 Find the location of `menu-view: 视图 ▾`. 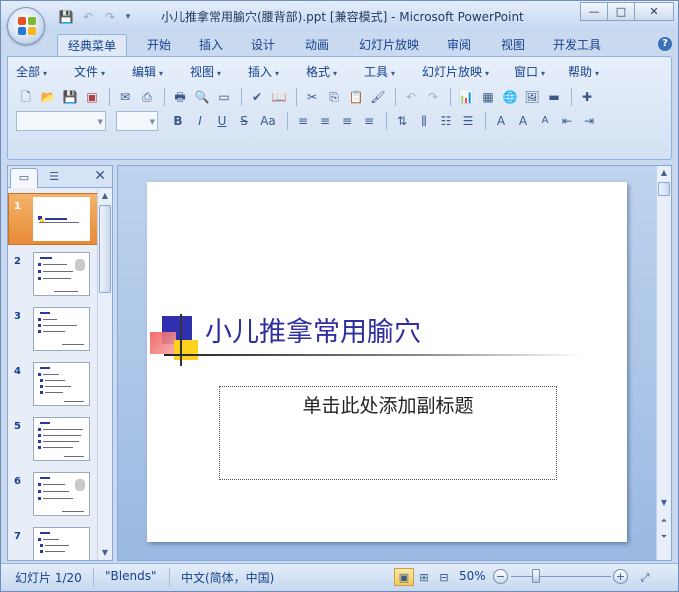

menu-view: 视图 ▾ is located at coordinates (219, 72).